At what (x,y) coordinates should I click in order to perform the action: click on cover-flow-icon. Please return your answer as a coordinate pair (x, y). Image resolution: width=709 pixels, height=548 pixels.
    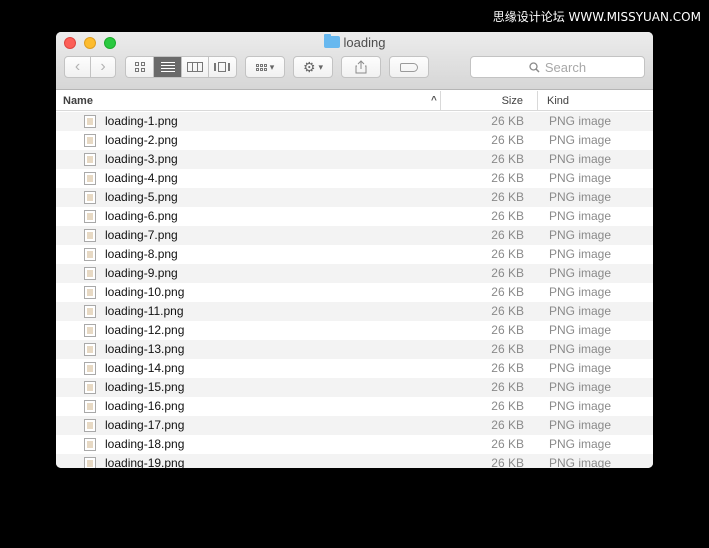
    Looking at the image, I should click on (222, 67).